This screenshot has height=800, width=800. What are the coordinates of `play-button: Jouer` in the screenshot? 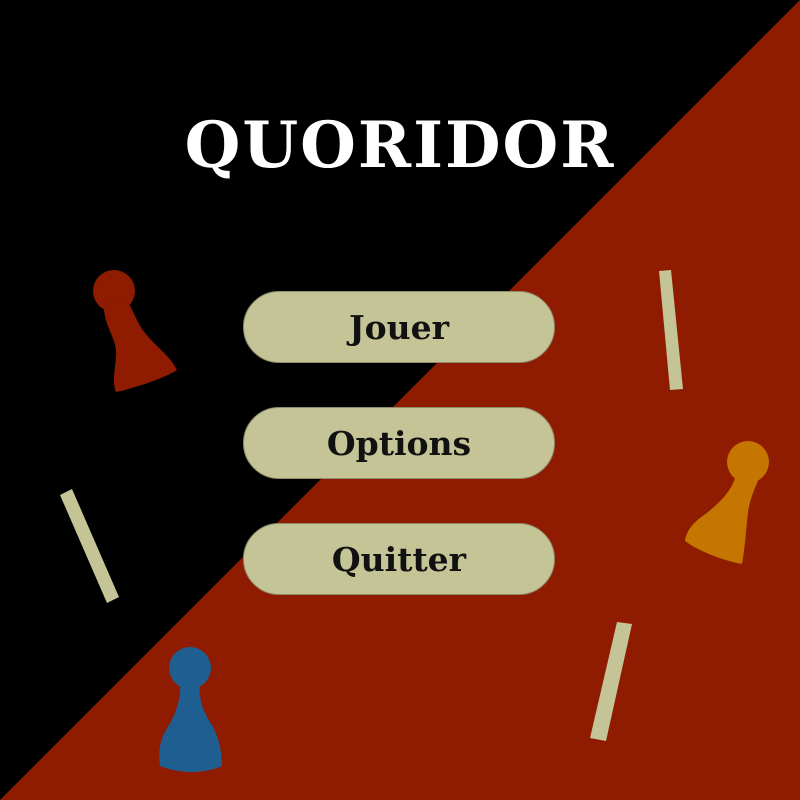 It's located at (399, 327).